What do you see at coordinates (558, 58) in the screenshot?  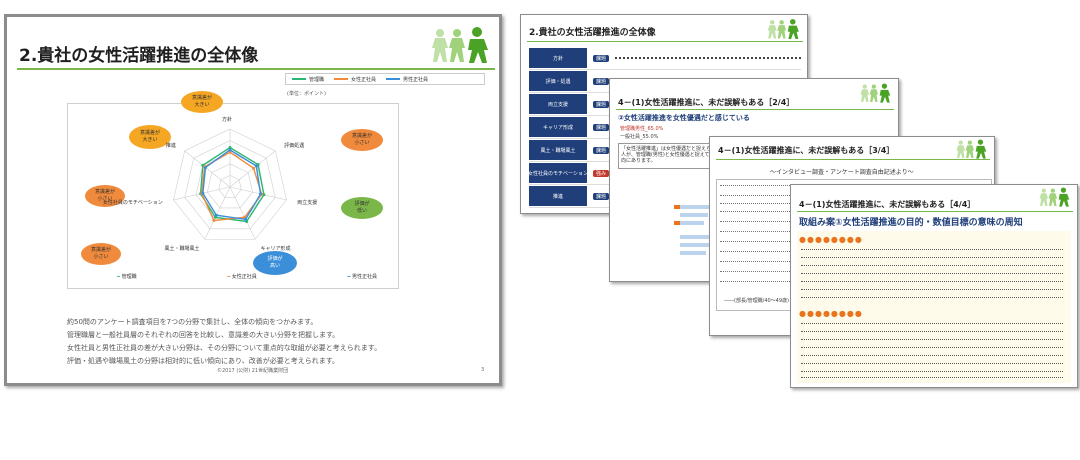 I see `row-label: 方針` at bounding box center [558, 58].